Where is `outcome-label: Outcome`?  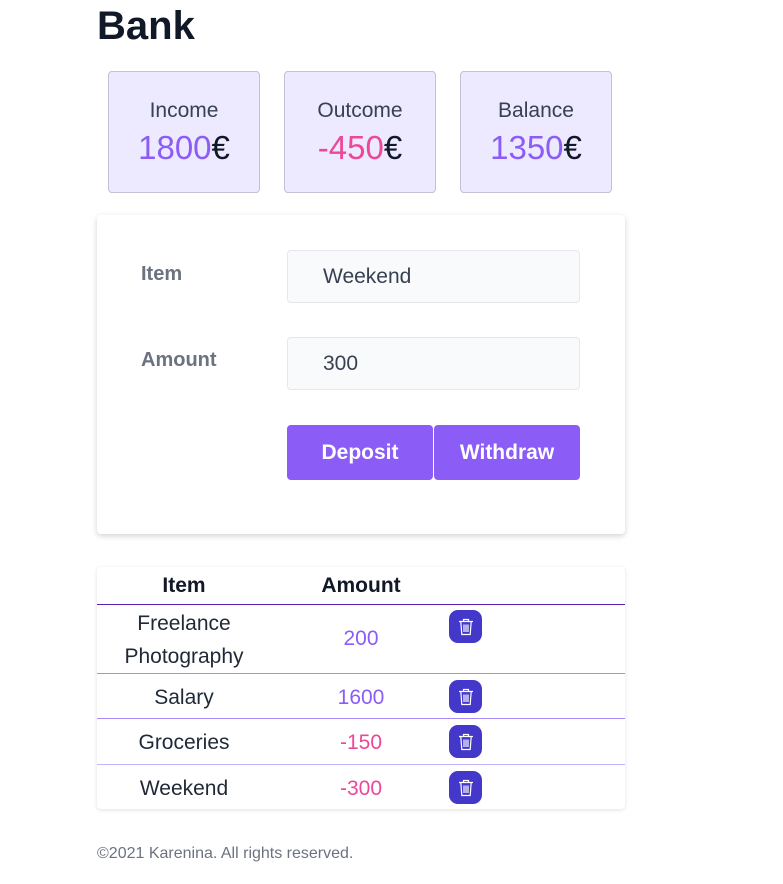
outcome-label: Outcome is located at coordinates (360, 110).